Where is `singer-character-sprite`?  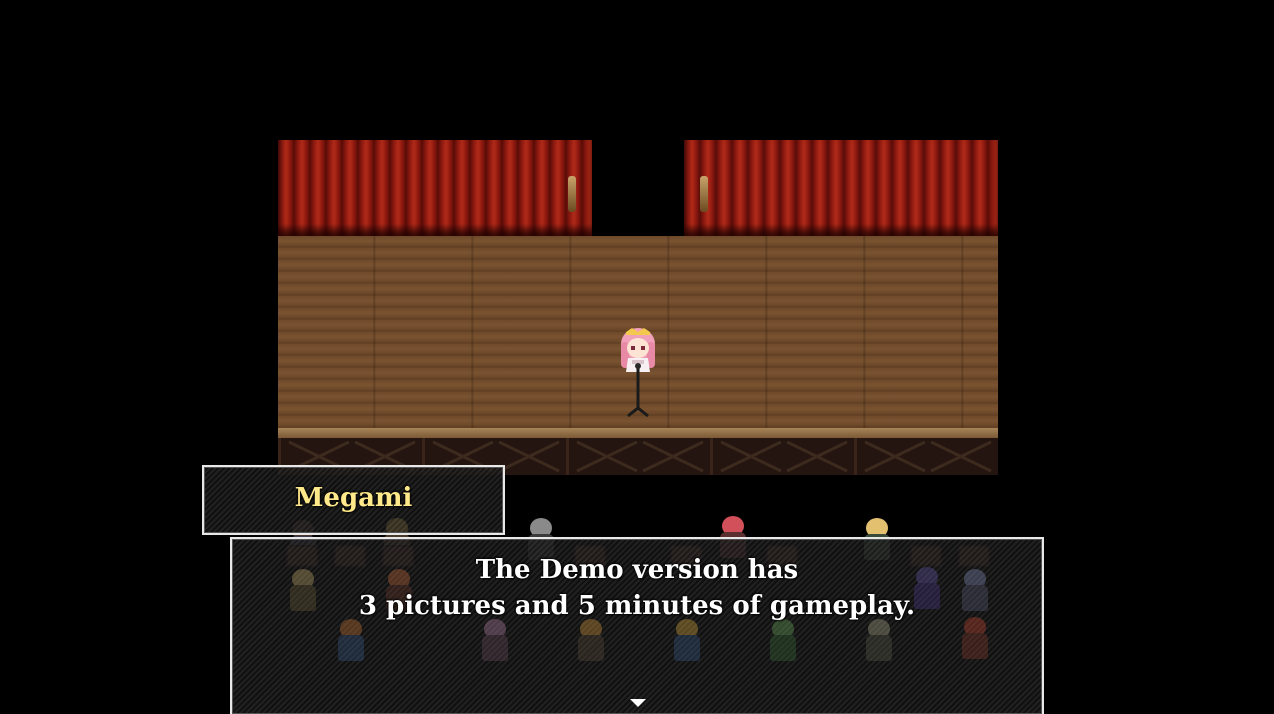
singer-character-sprite is located at coordinates (638, 372).